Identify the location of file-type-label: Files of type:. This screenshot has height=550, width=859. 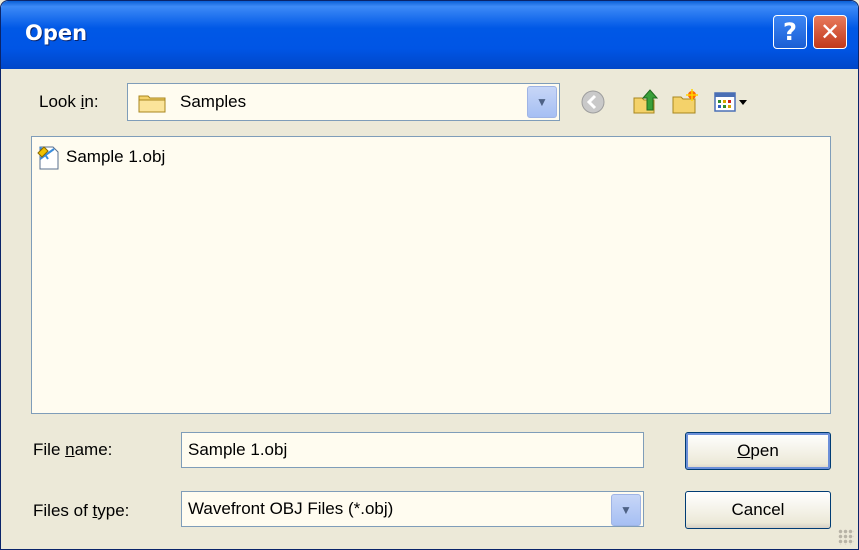
(81, 510).